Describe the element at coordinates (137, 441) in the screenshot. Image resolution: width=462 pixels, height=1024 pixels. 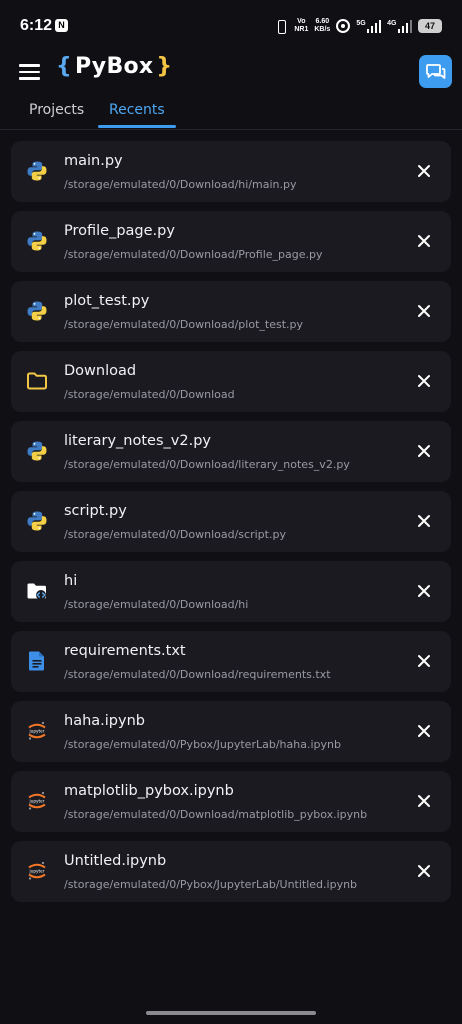
I see `recent-item-name: literary_notes_v2.py` at that location.